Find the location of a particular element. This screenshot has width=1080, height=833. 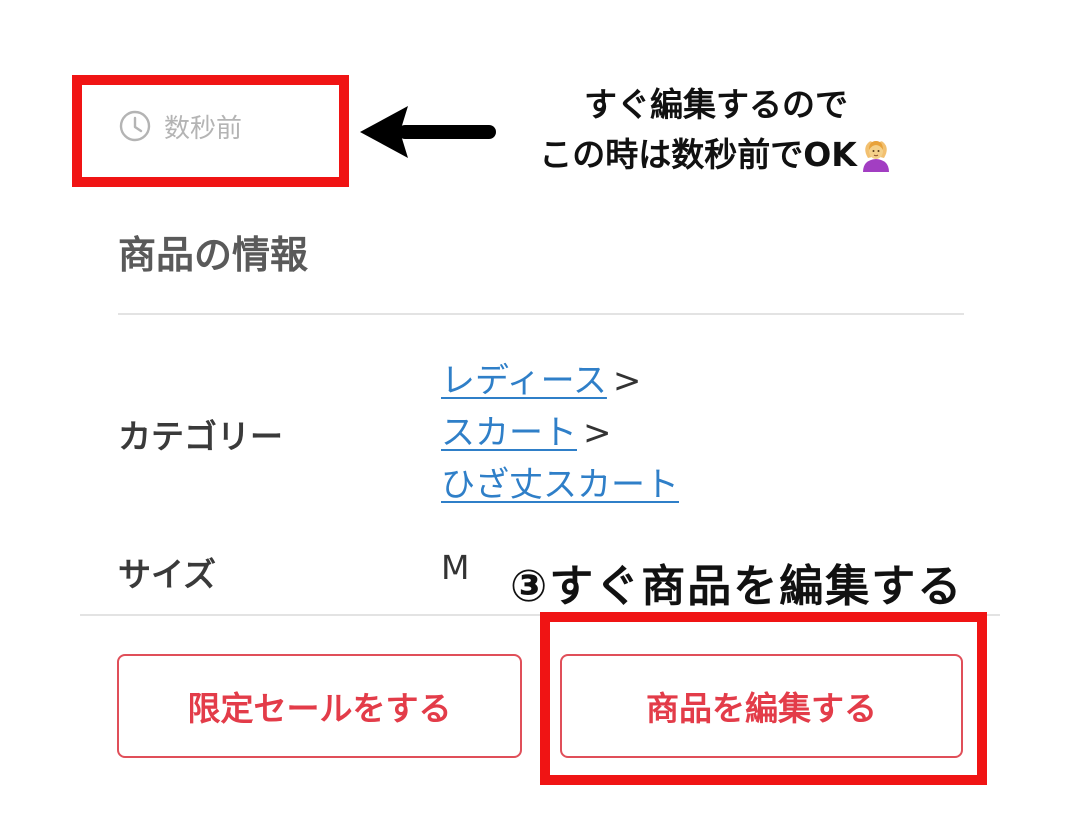

limited-sale-button: 限定セールをする is located at coordinates (319, 706).